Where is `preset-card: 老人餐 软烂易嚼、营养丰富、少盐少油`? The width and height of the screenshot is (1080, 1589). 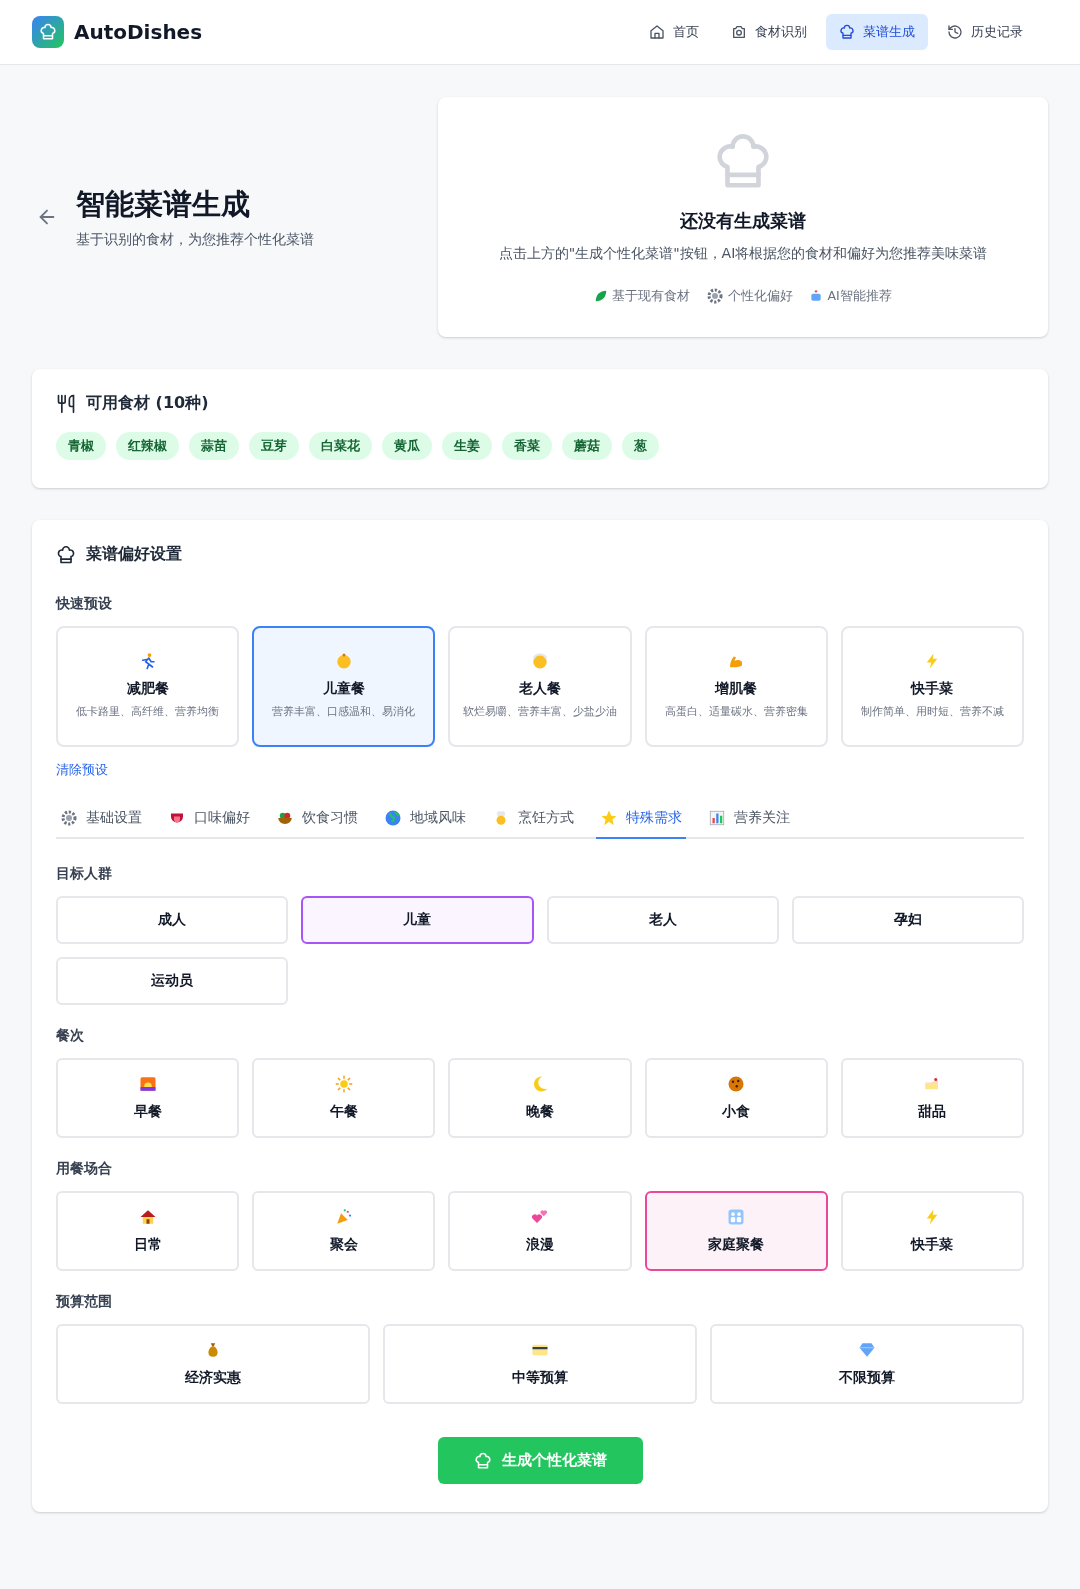
preset-card: 老人餐 软烂易嚼、营养丰富、少盐少油 is located at coordinates (540, 686).